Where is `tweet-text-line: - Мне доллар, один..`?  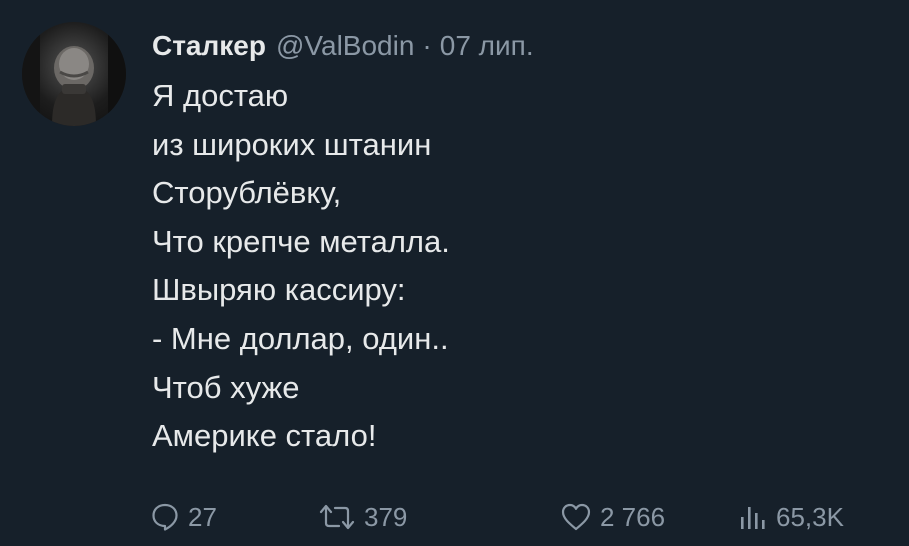 tweet-text-line: - Мне доллар, один.. is located at coordinates (300, 338).